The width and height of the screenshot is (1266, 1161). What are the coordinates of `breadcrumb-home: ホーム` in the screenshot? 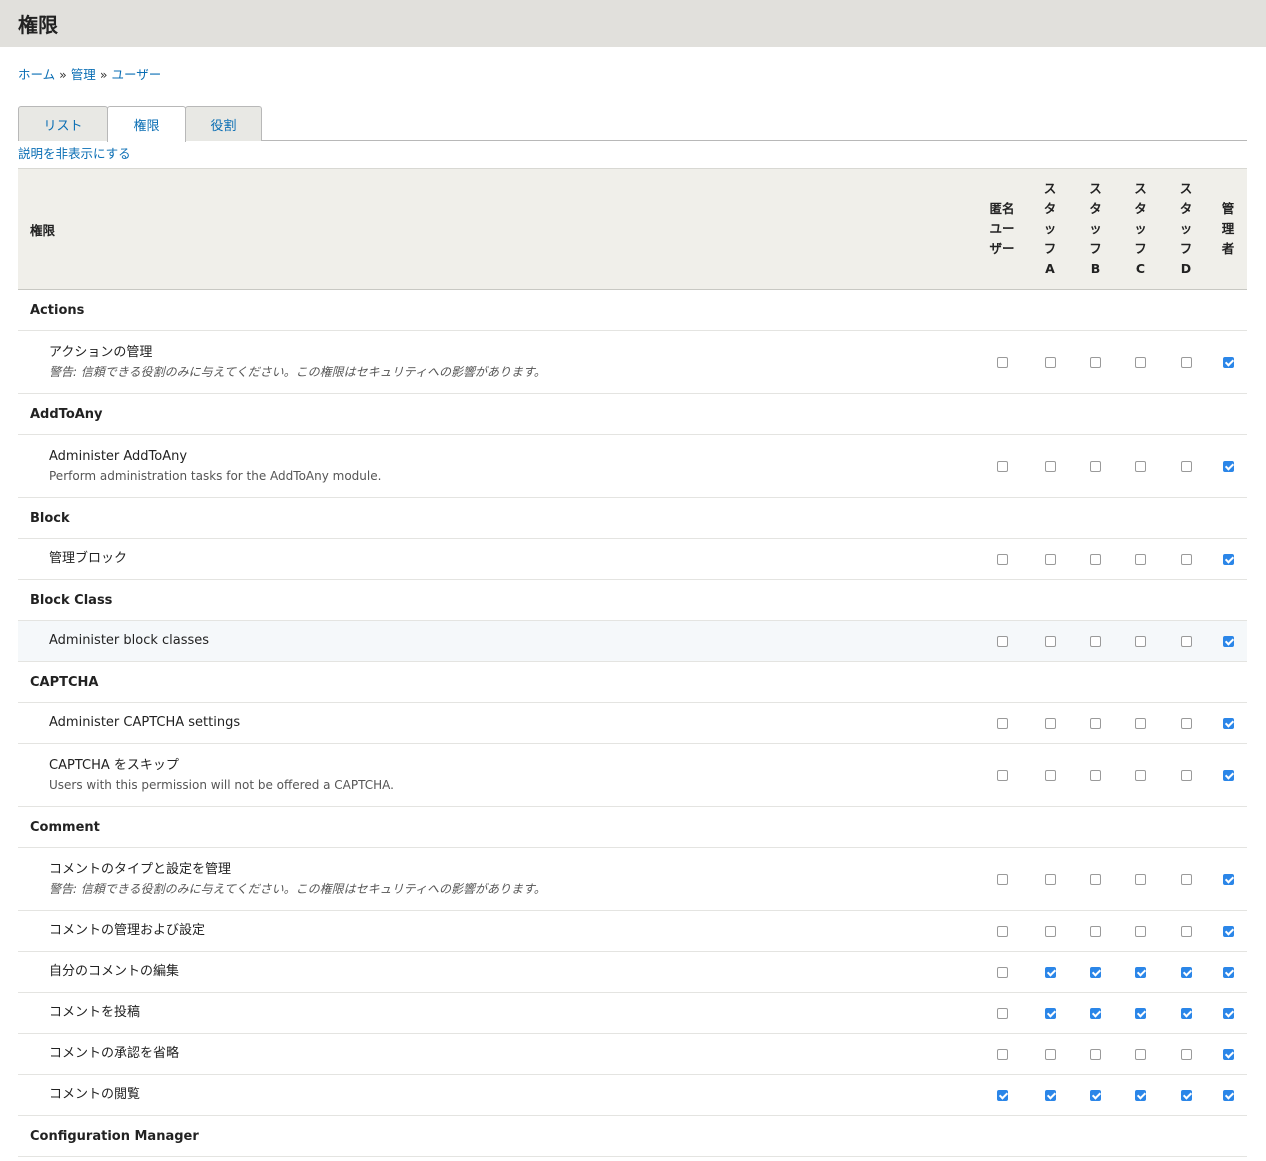 It's located at (36, 74).